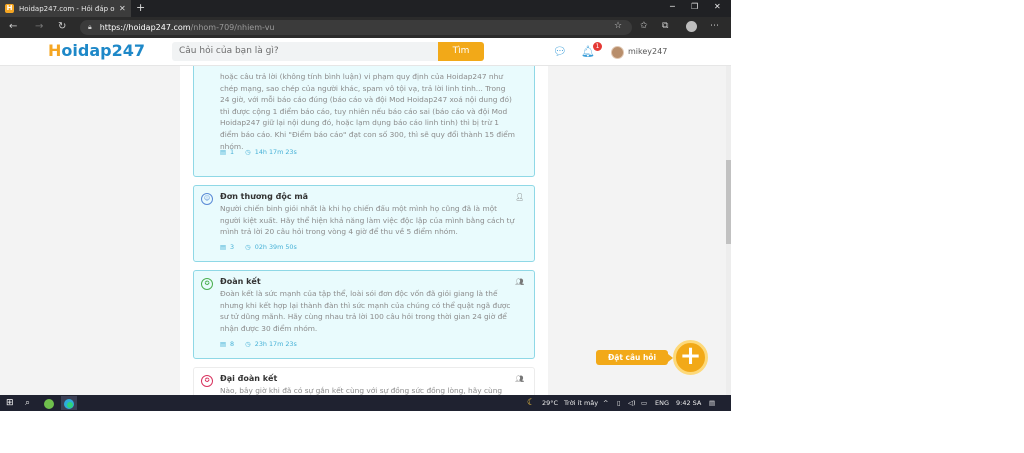 This screenshot has height=453, width=1024. What do you see at coordinates (90, 27) in the screenshot?
I see `lock-icon: 🔒︎` at bounding box center [90, 27].